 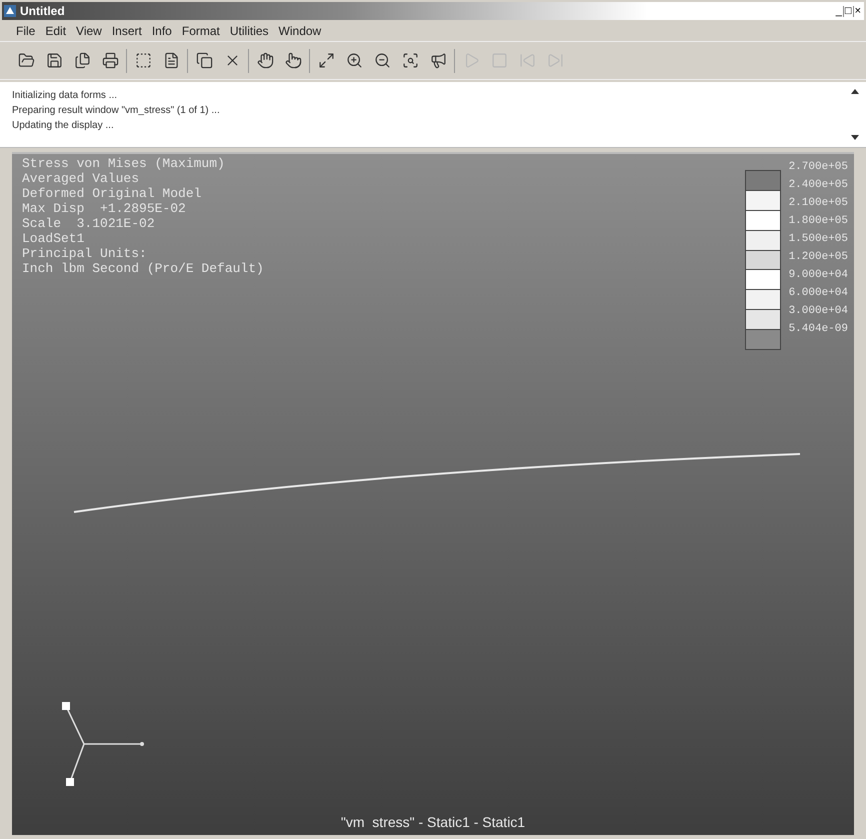 I want to click on result-info-line: Max Disp +1.2895E-02, so click(x=104, y=208).